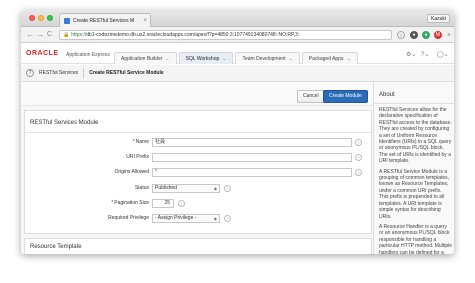 Image resolution: width=475 pixels, height=283 pixels. What do you see at coordinates (30, 73) in the screenshot?
I see `help-circle-icon: ?` at bounding box center [30, 73].